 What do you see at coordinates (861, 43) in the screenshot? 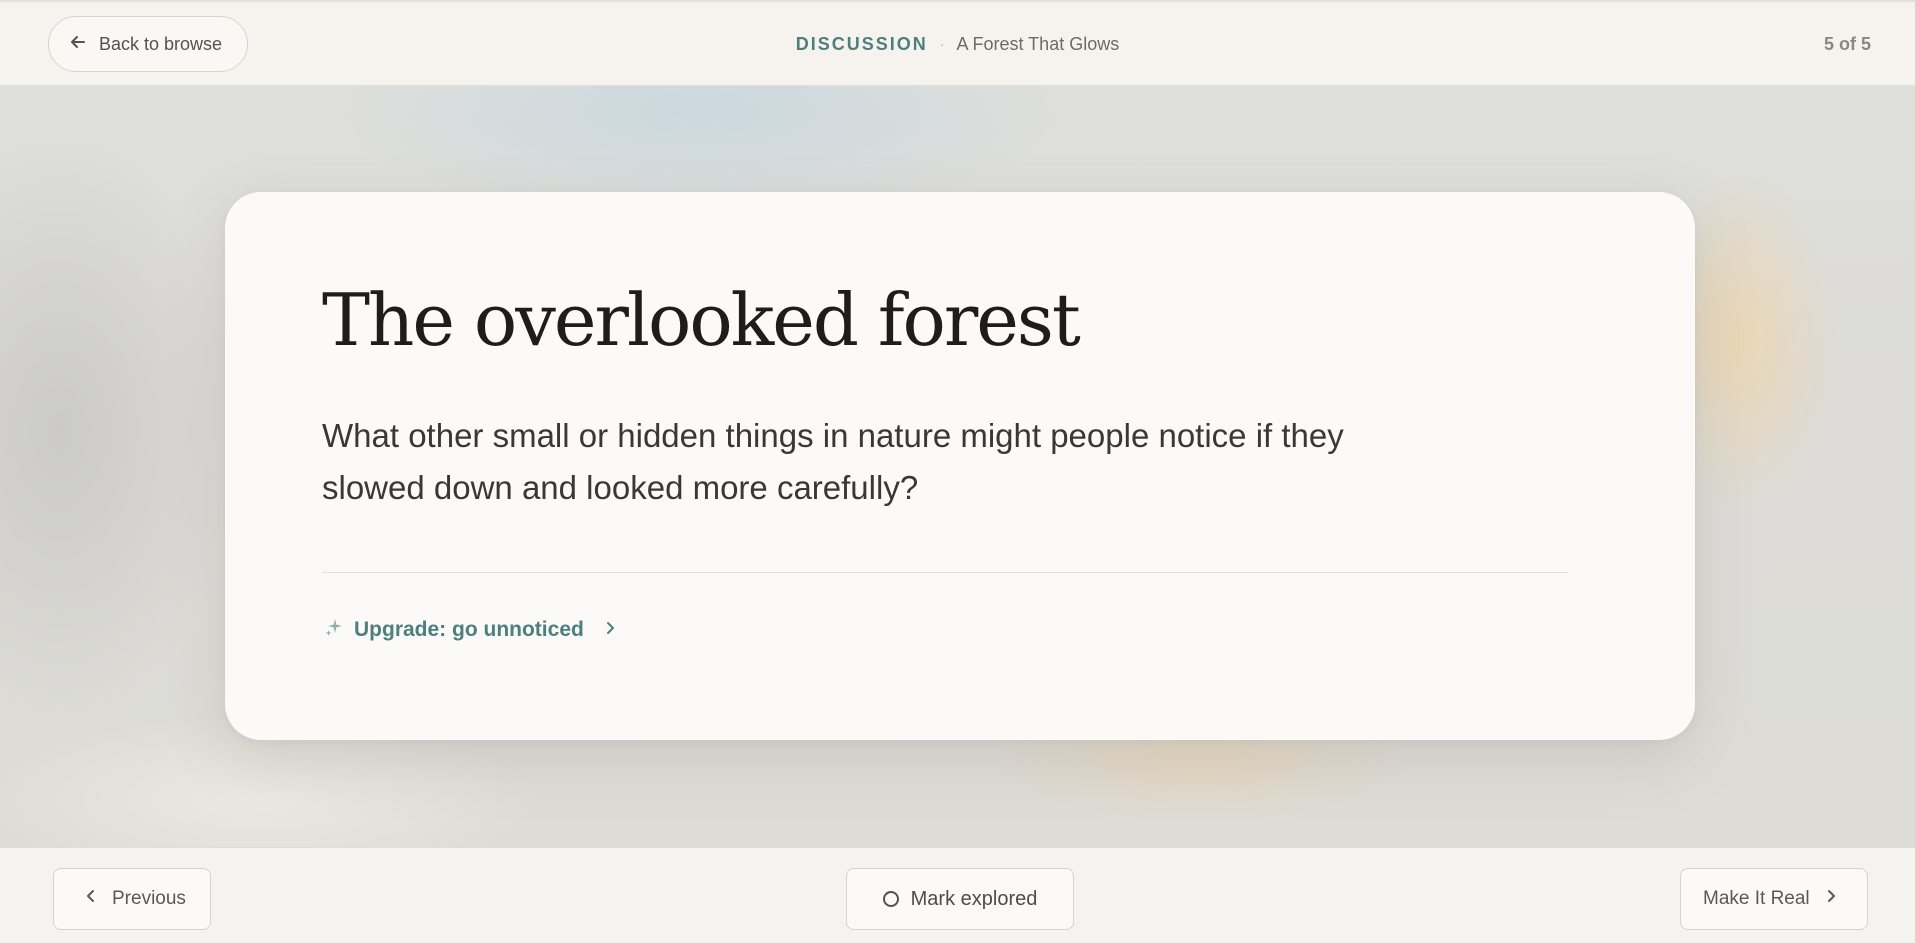
I see `section-label: DISCUSSION` at bounding box center [861, 43].